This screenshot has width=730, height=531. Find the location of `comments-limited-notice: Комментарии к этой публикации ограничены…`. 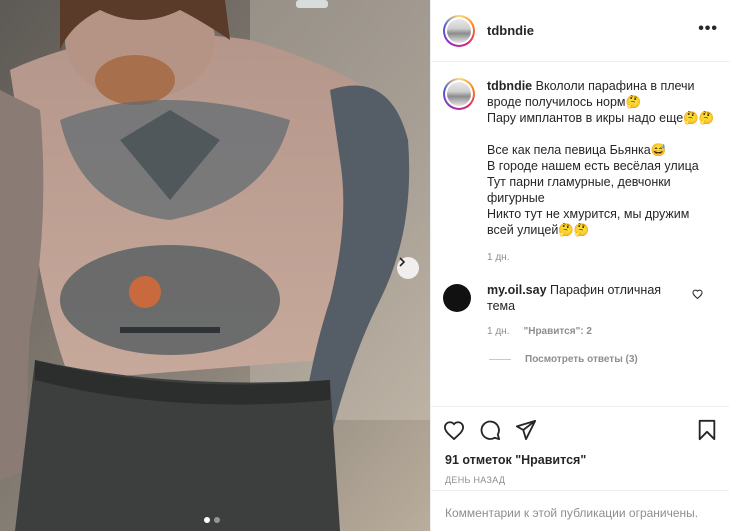

comments-limited-notice: Комментарии к этой публикации ограничены… is located at coordinates (580, 505).